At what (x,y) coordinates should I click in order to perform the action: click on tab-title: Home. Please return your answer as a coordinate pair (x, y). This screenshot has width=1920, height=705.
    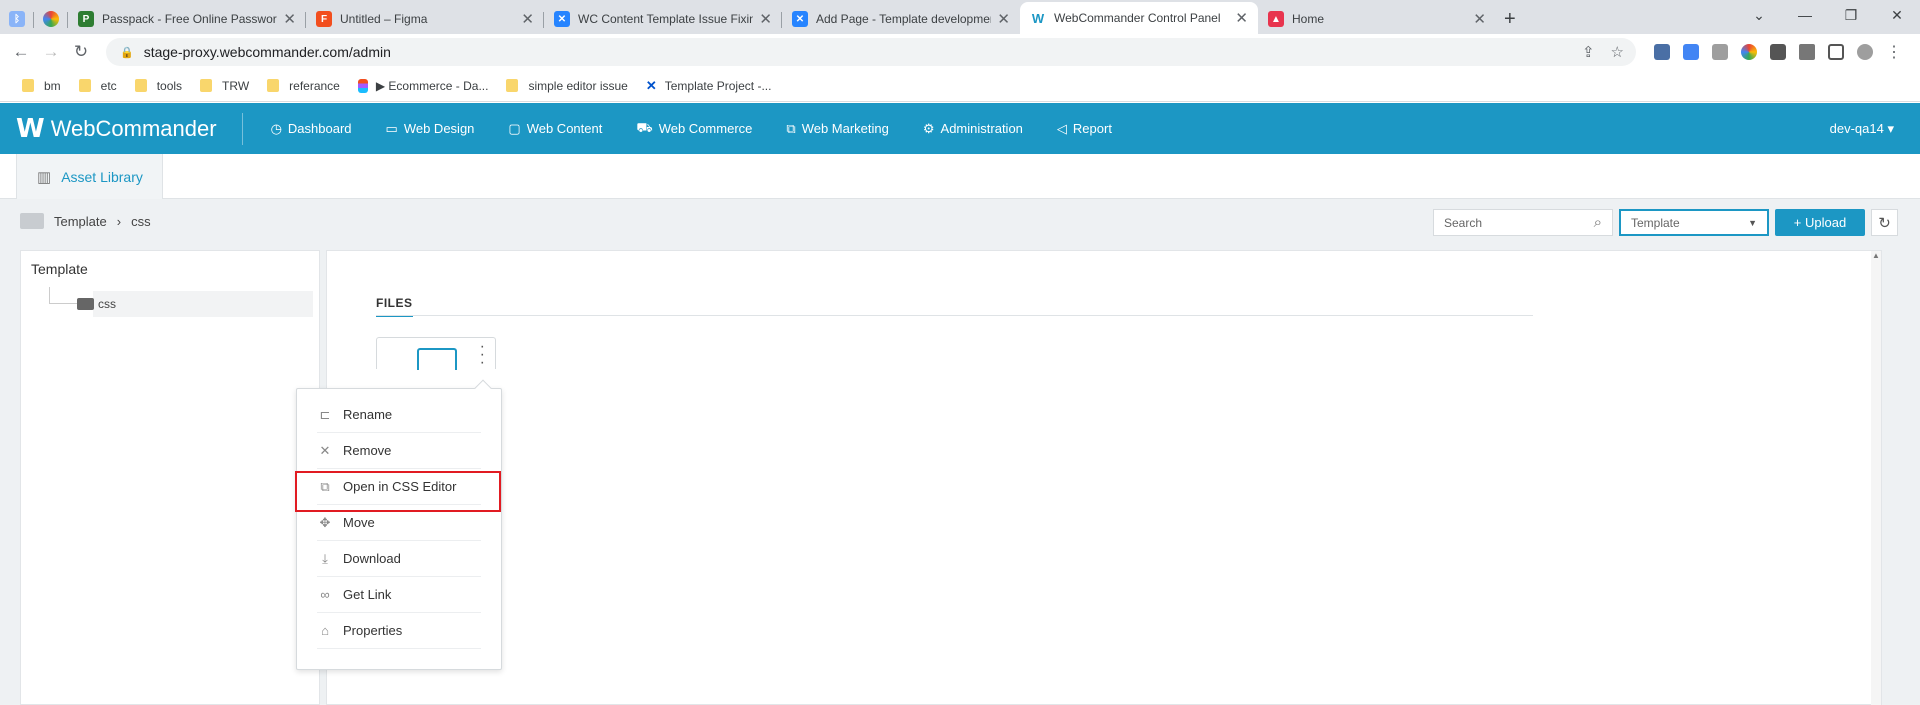
    Looking at the image, I should click on (1308, 19).